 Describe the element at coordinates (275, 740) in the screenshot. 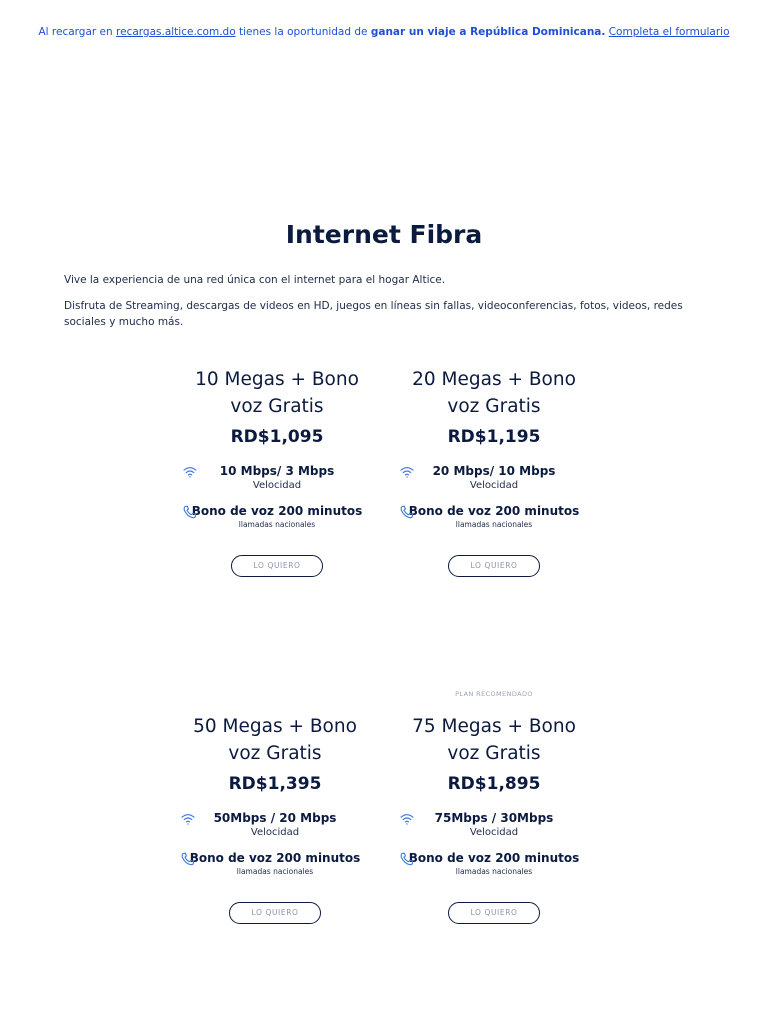

I see `plan-name: 50 Megas + Bono voz Gratis` at that location.